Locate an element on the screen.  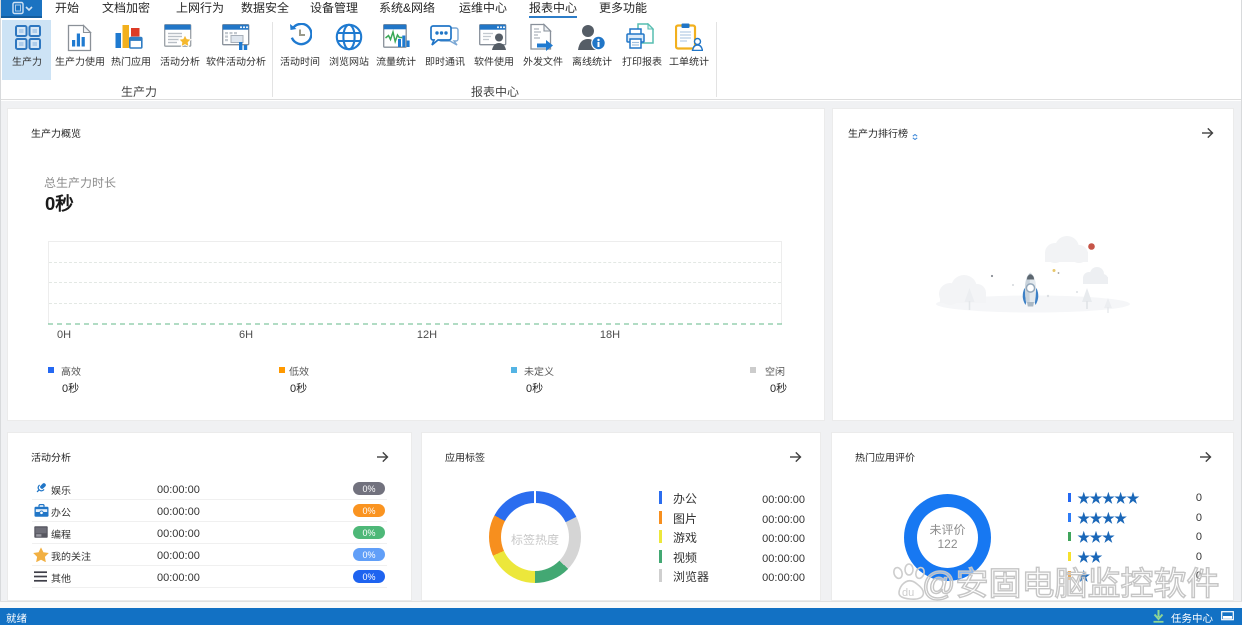
svg-text: du is located at coordinates (908, 593).